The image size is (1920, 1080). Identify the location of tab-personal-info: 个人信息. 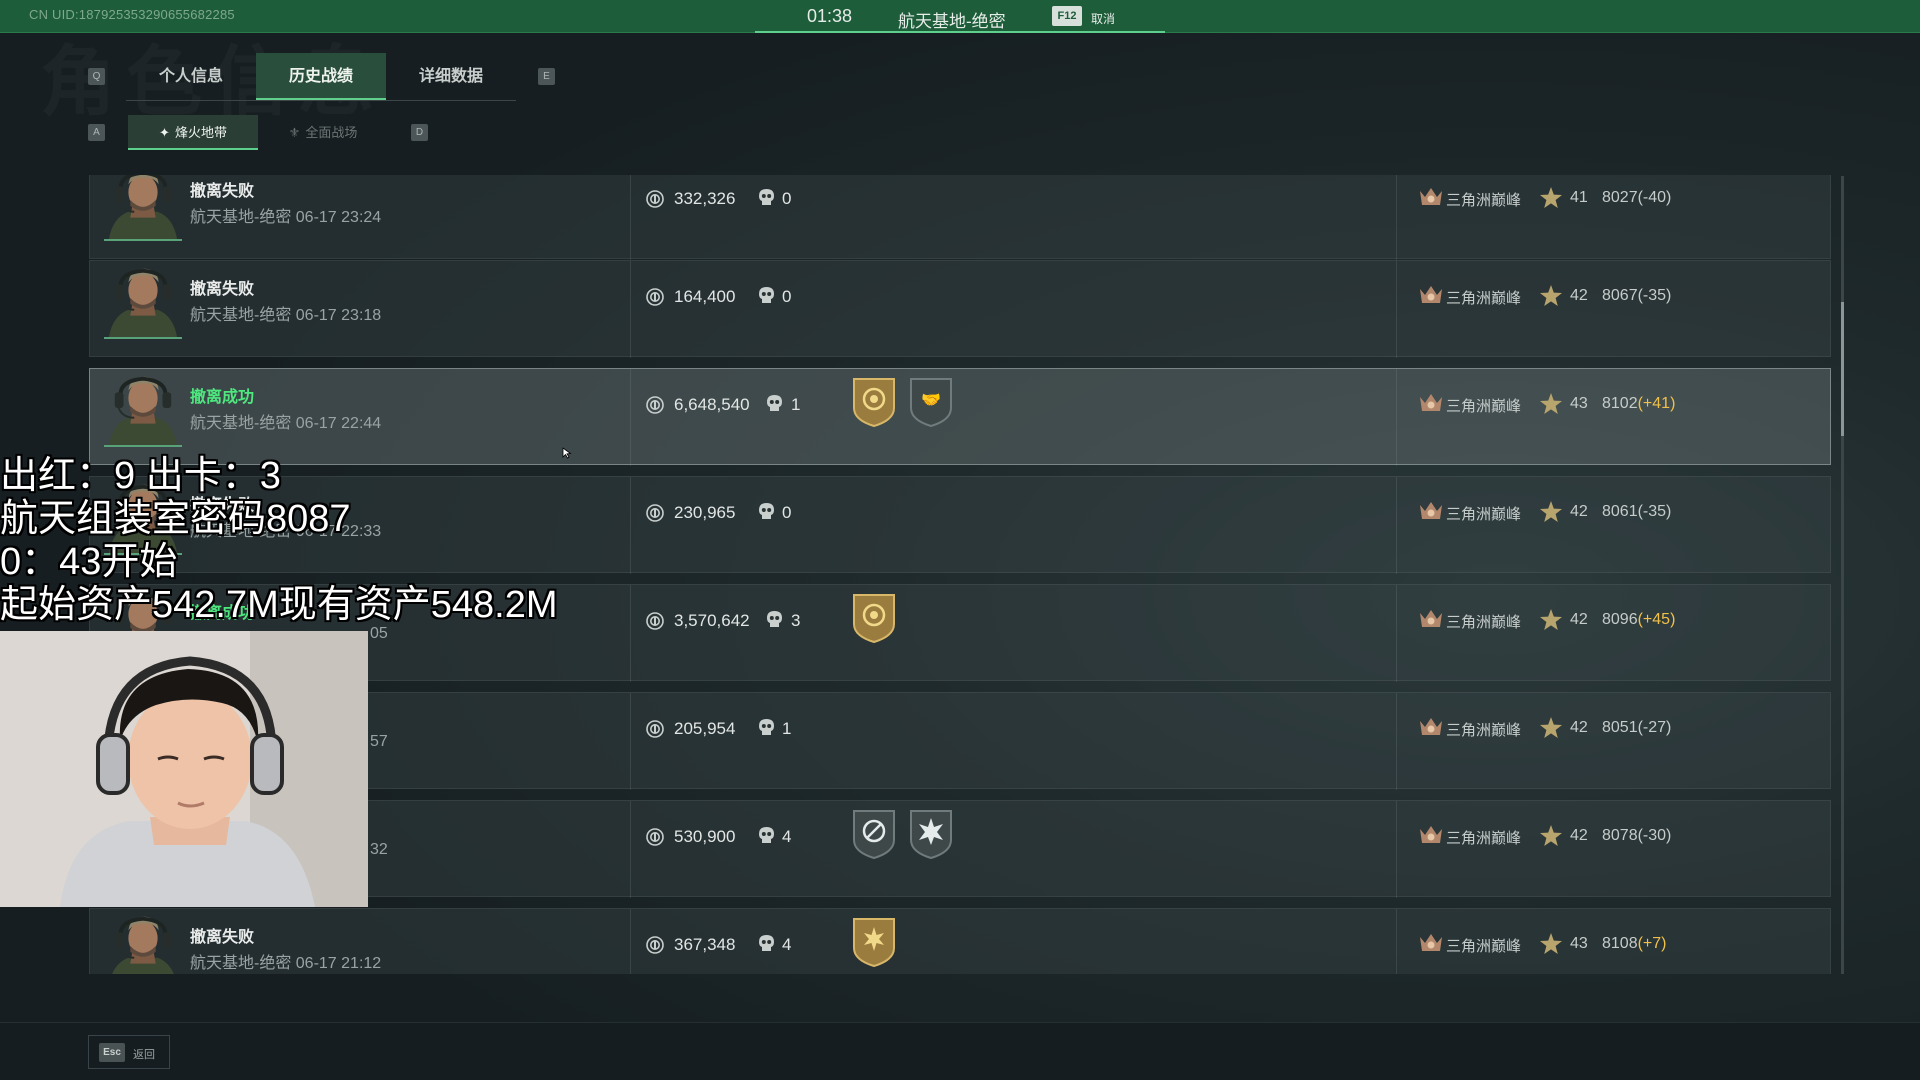
(191, 77).